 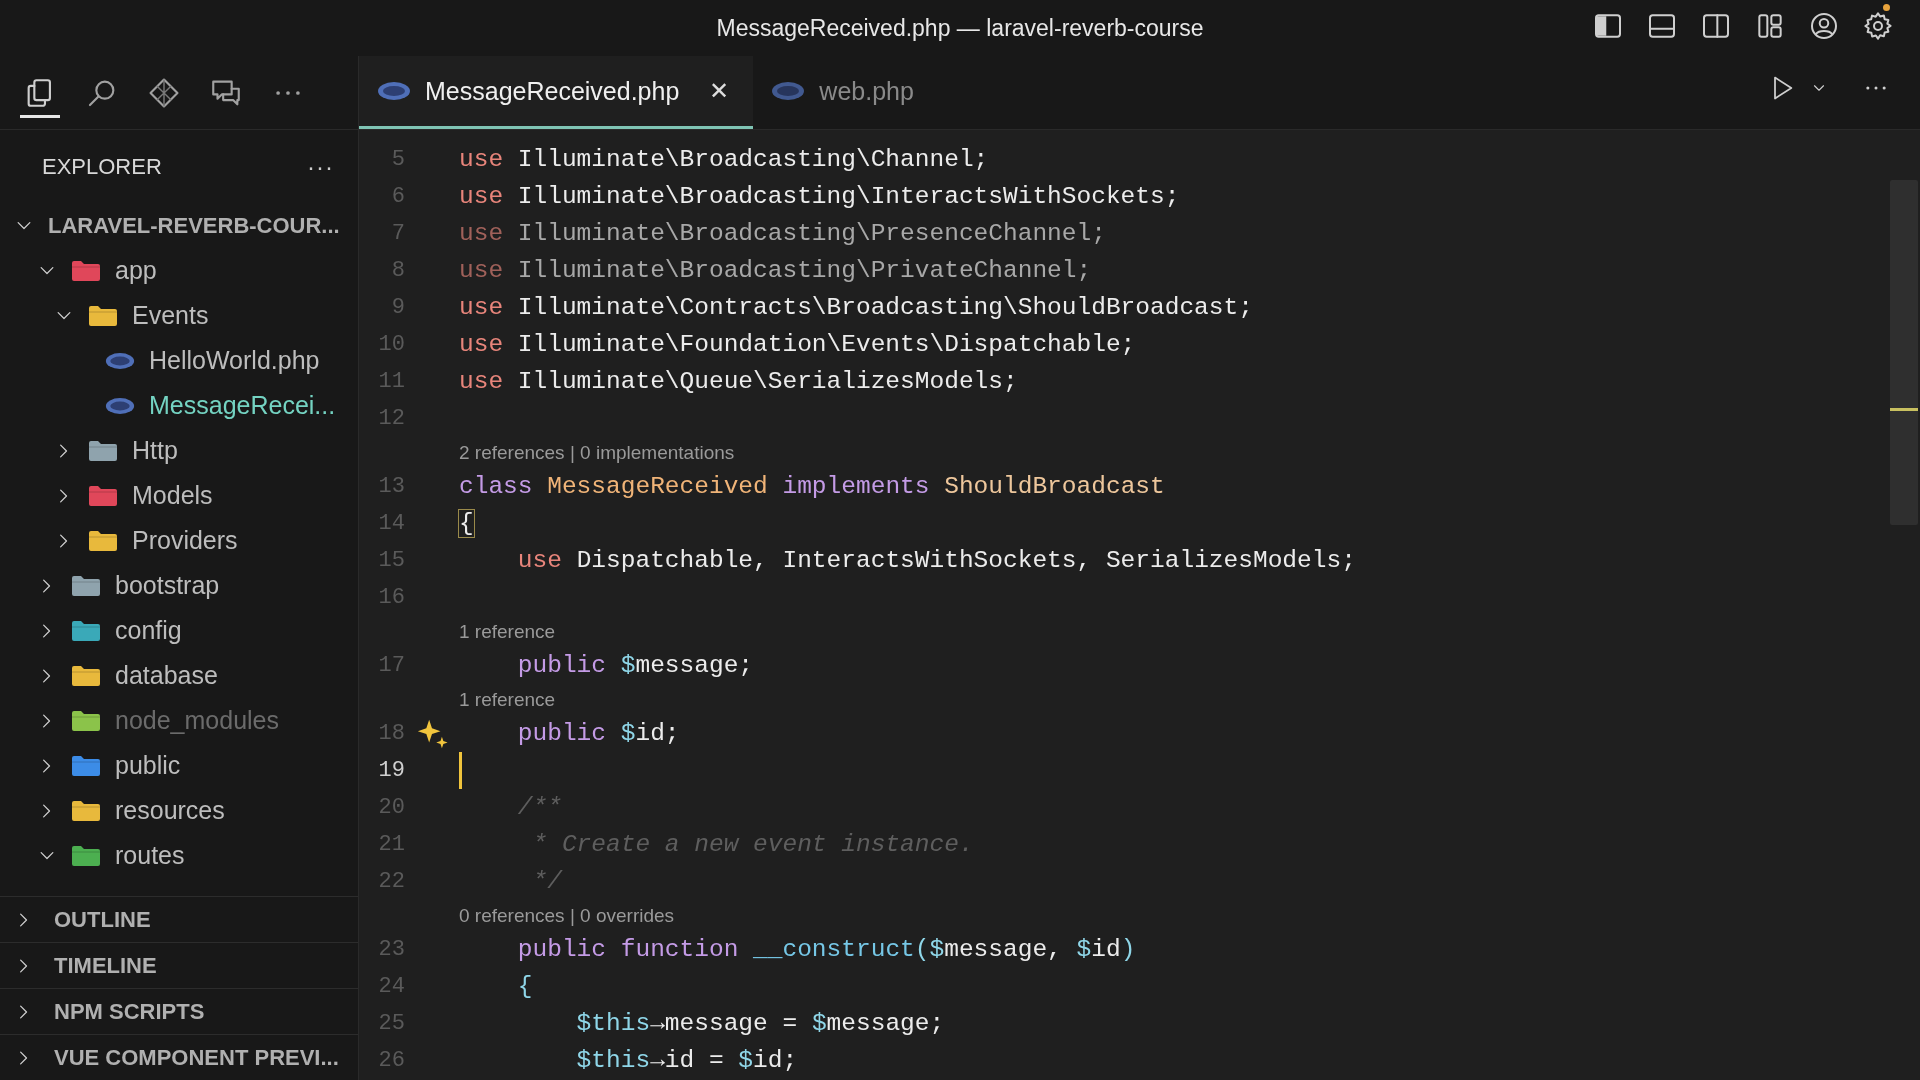 I want to click on tree-item: app, so click(x=179, y=270).